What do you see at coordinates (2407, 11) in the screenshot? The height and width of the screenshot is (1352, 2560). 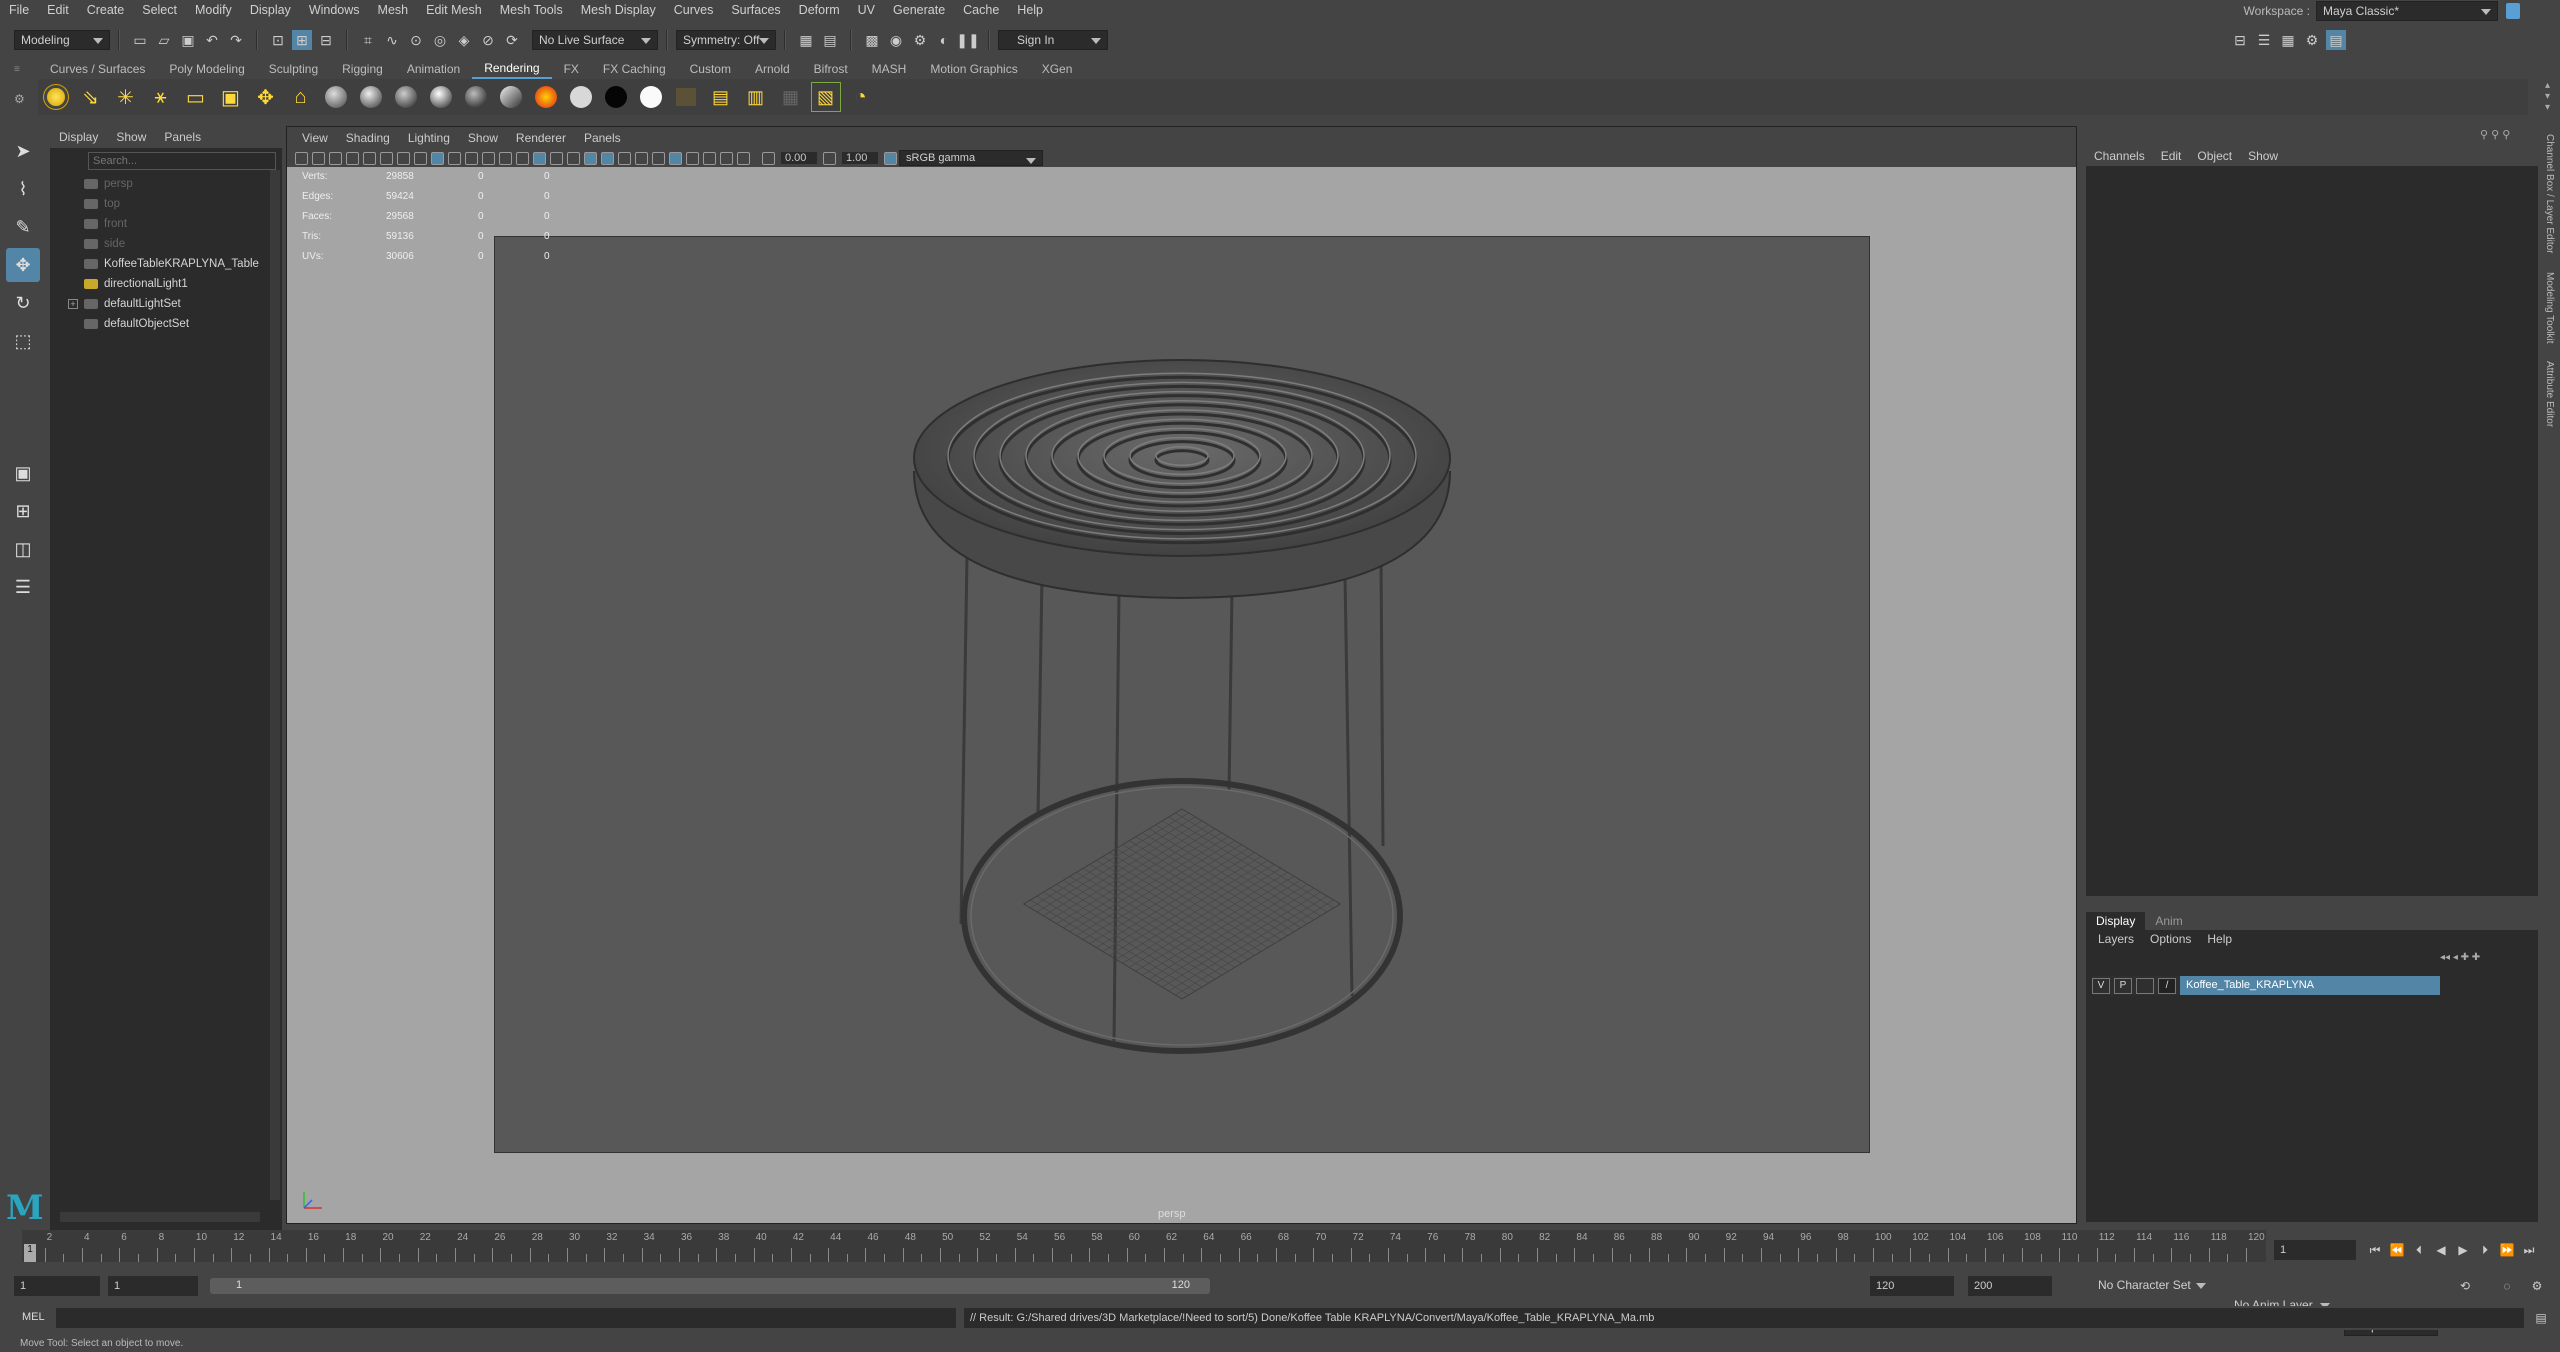 I see `workspace-dropdown: Maya Classic*` at bounding box center [2407, 11].